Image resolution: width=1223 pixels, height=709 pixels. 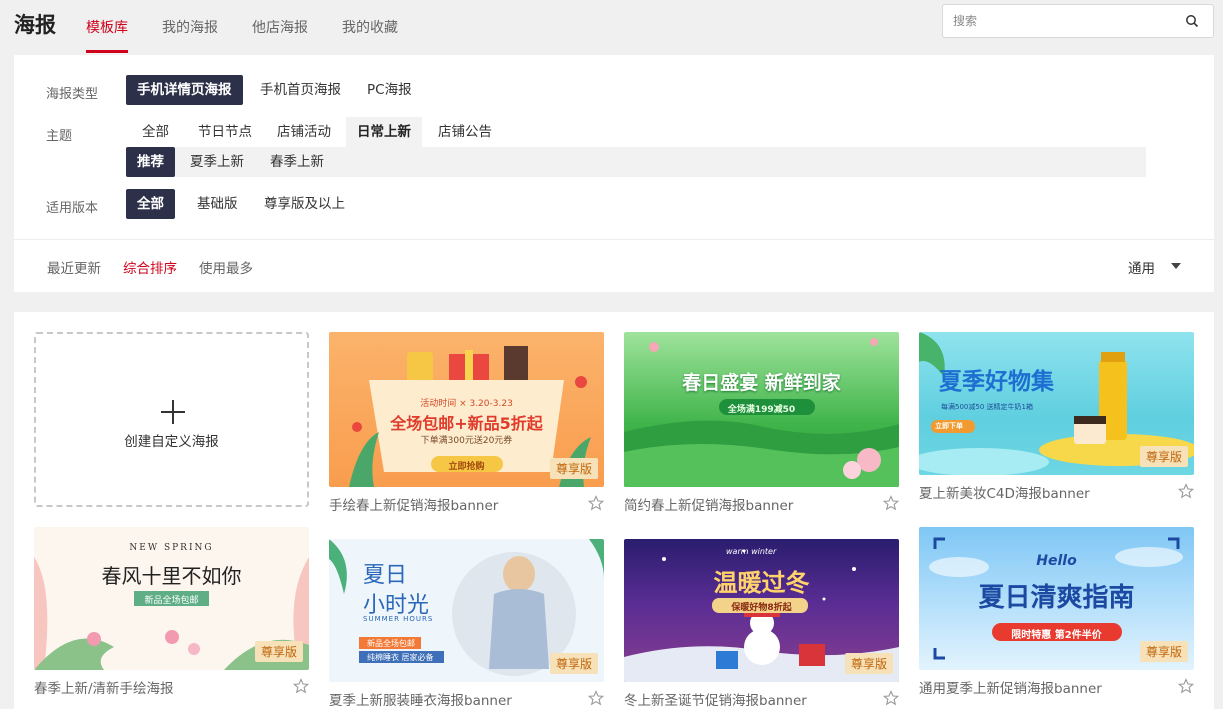 I want to click on banner-headline: 温暖过冬, so click(x=761, y=583).